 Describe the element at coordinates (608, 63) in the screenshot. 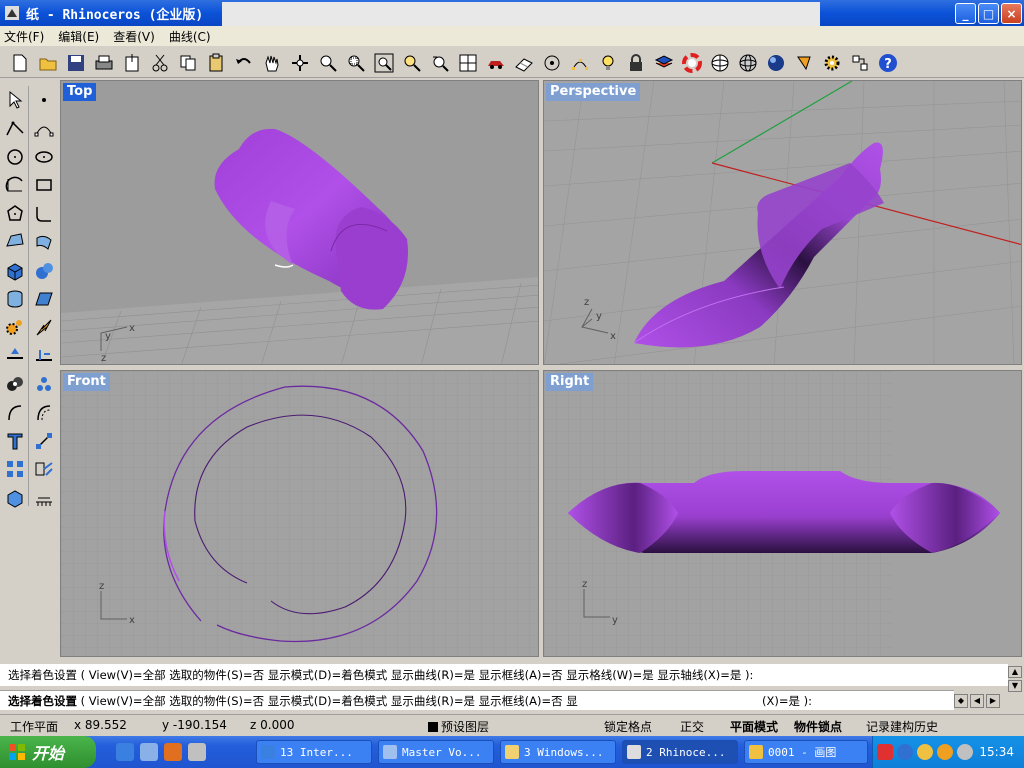

I see `lightbulb-icon` at that location.